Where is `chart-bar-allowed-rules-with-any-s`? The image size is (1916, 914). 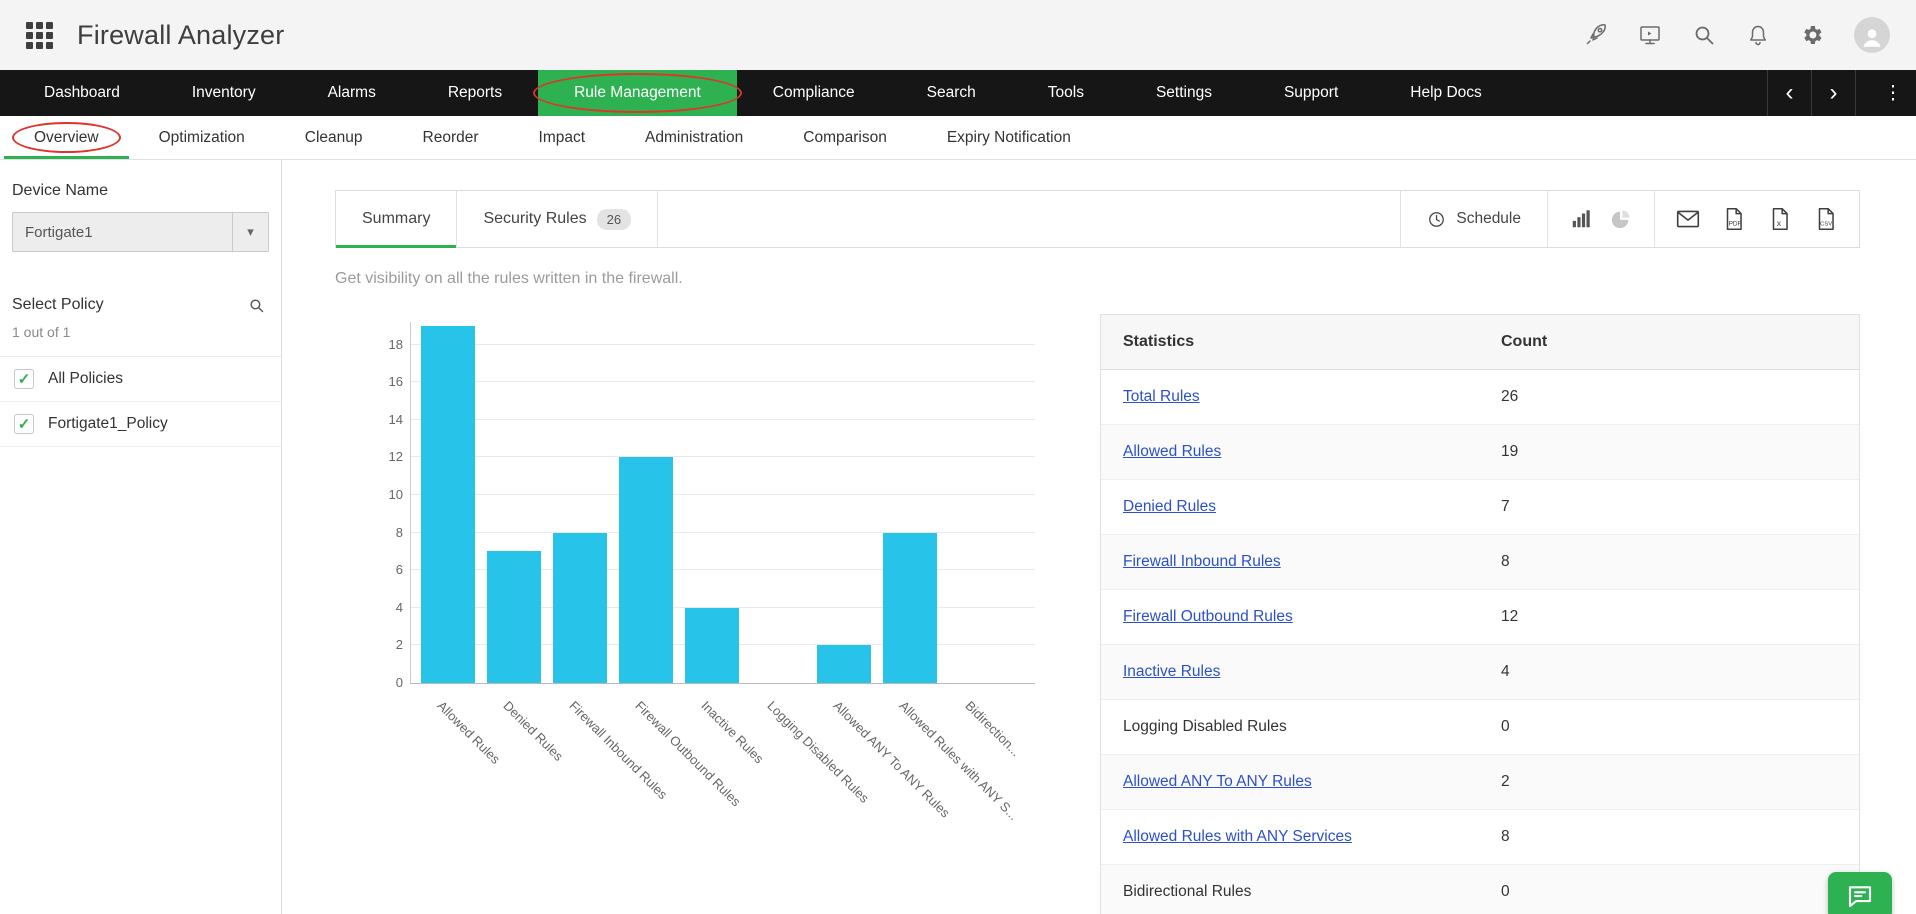
chart-bar-allowed-rules-with-any-s is located at coordinates (910, 607).